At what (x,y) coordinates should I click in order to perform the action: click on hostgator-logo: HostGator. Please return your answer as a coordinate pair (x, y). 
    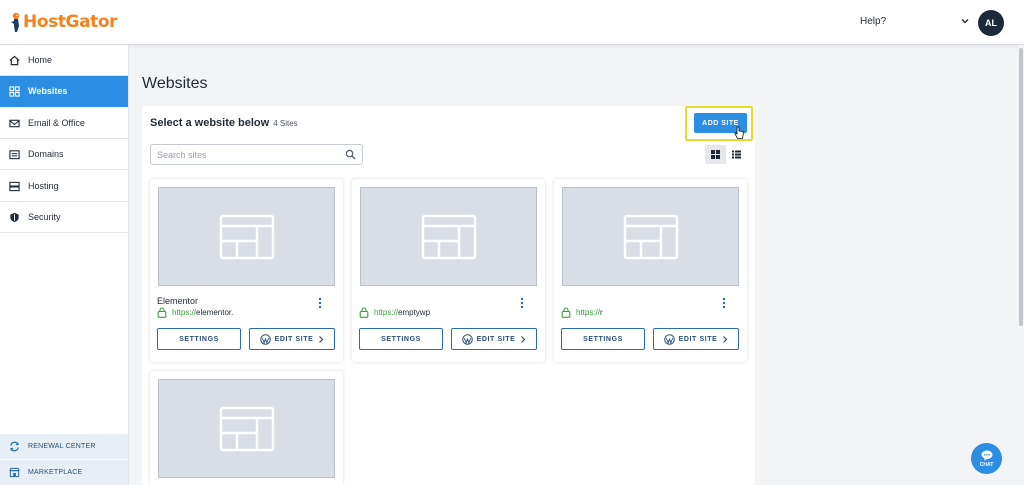
    Looking at the image, I should click on (63, 22).